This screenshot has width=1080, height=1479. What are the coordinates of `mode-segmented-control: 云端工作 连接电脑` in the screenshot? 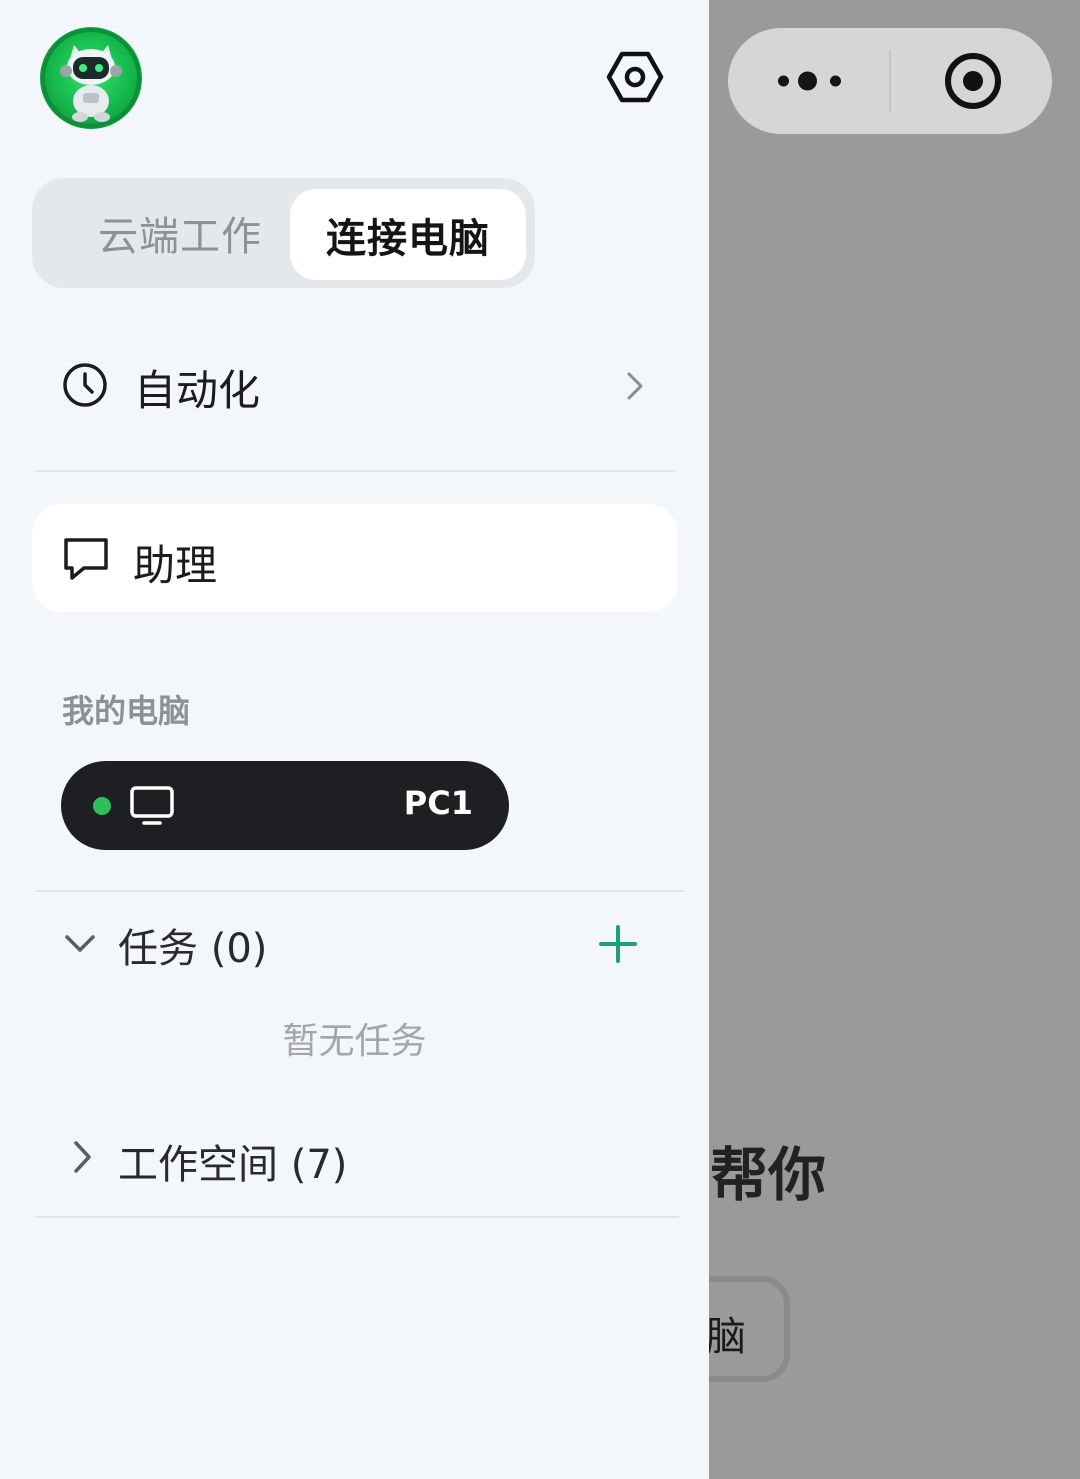 It's located at (283, 233).